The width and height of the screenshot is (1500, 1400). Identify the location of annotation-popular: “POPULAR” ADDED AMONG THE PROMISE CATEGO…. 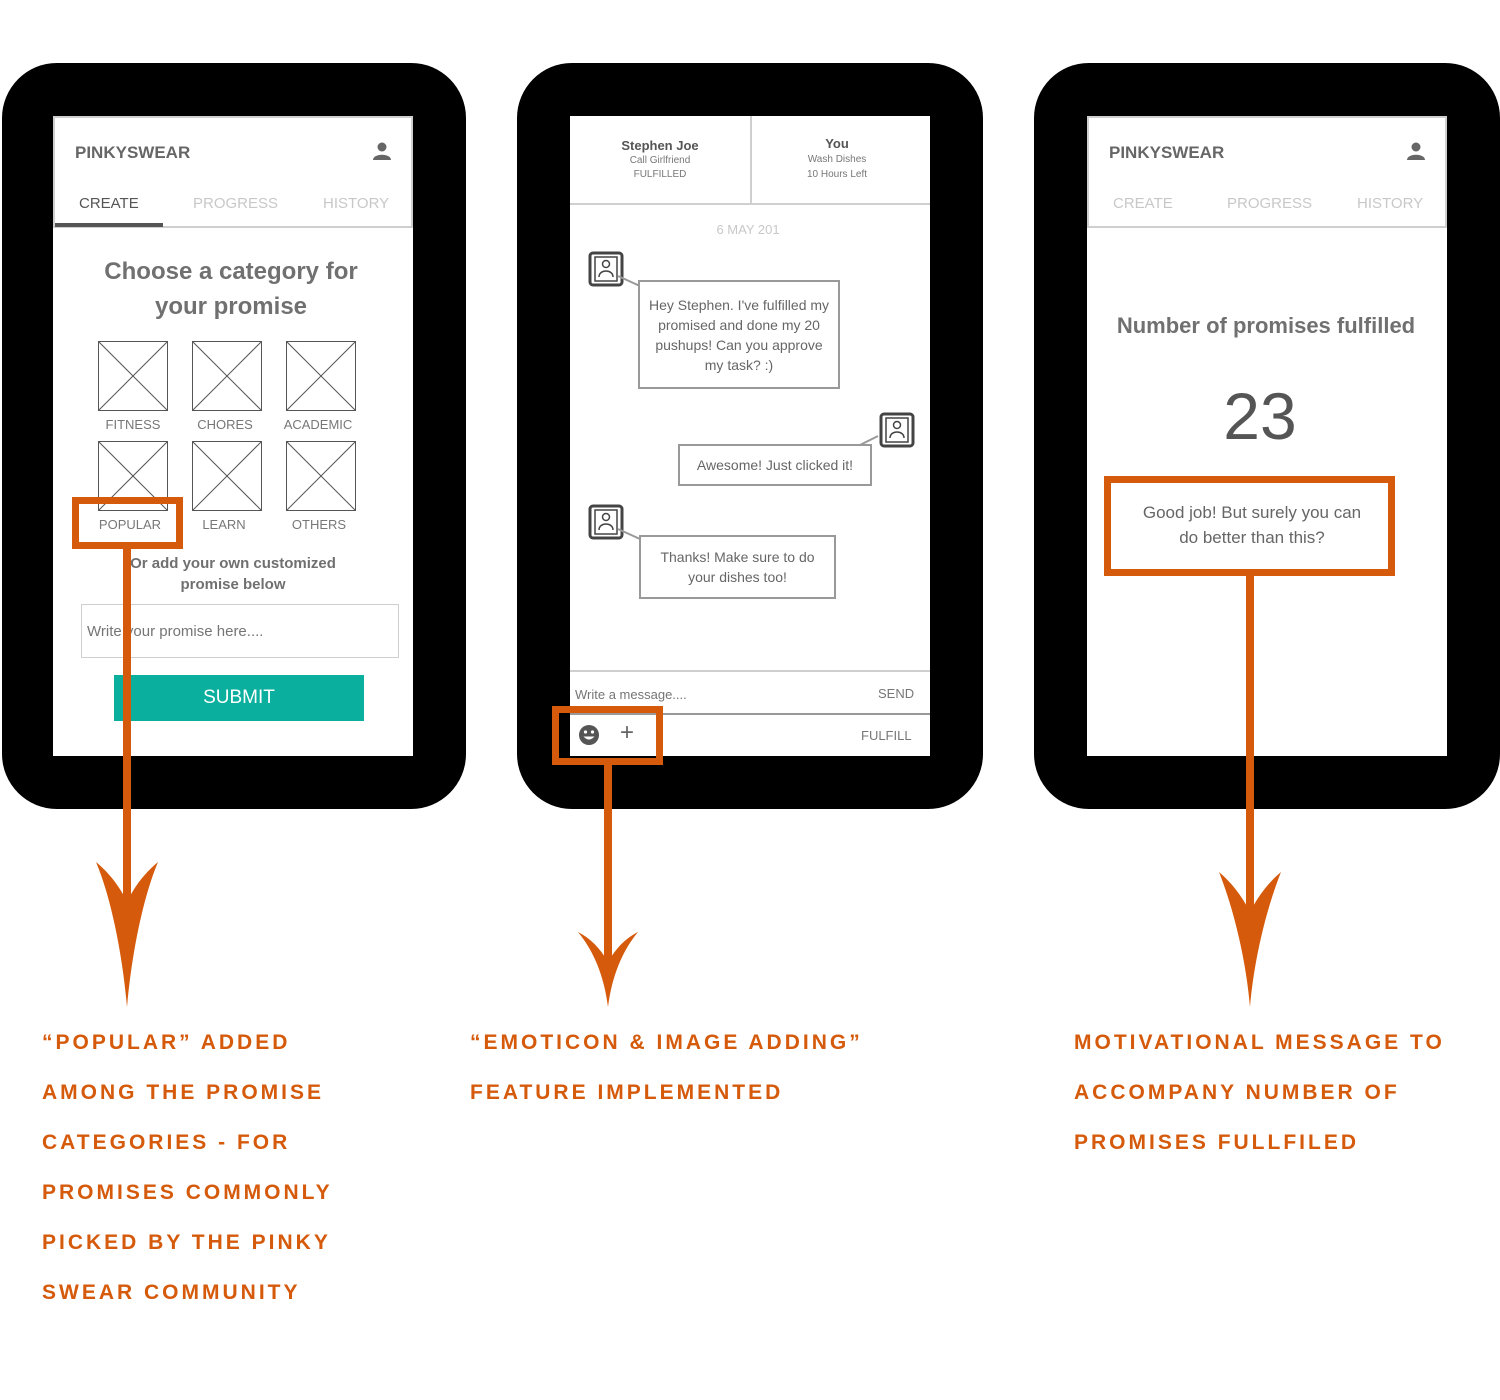
(187, 1167).